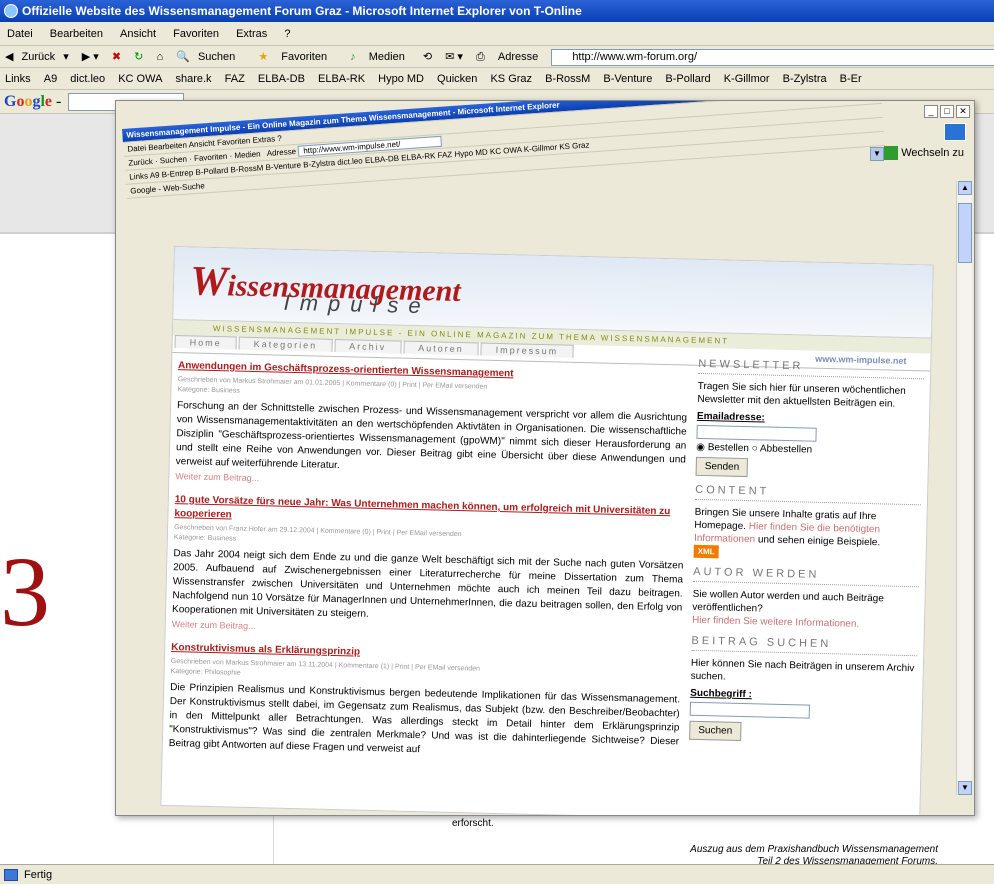 The height and width of the screenshot is (885, 994). Describe the element at coordinates (304, 57) in the screenshot. I see `favorites-label: Favoriten` at that location.